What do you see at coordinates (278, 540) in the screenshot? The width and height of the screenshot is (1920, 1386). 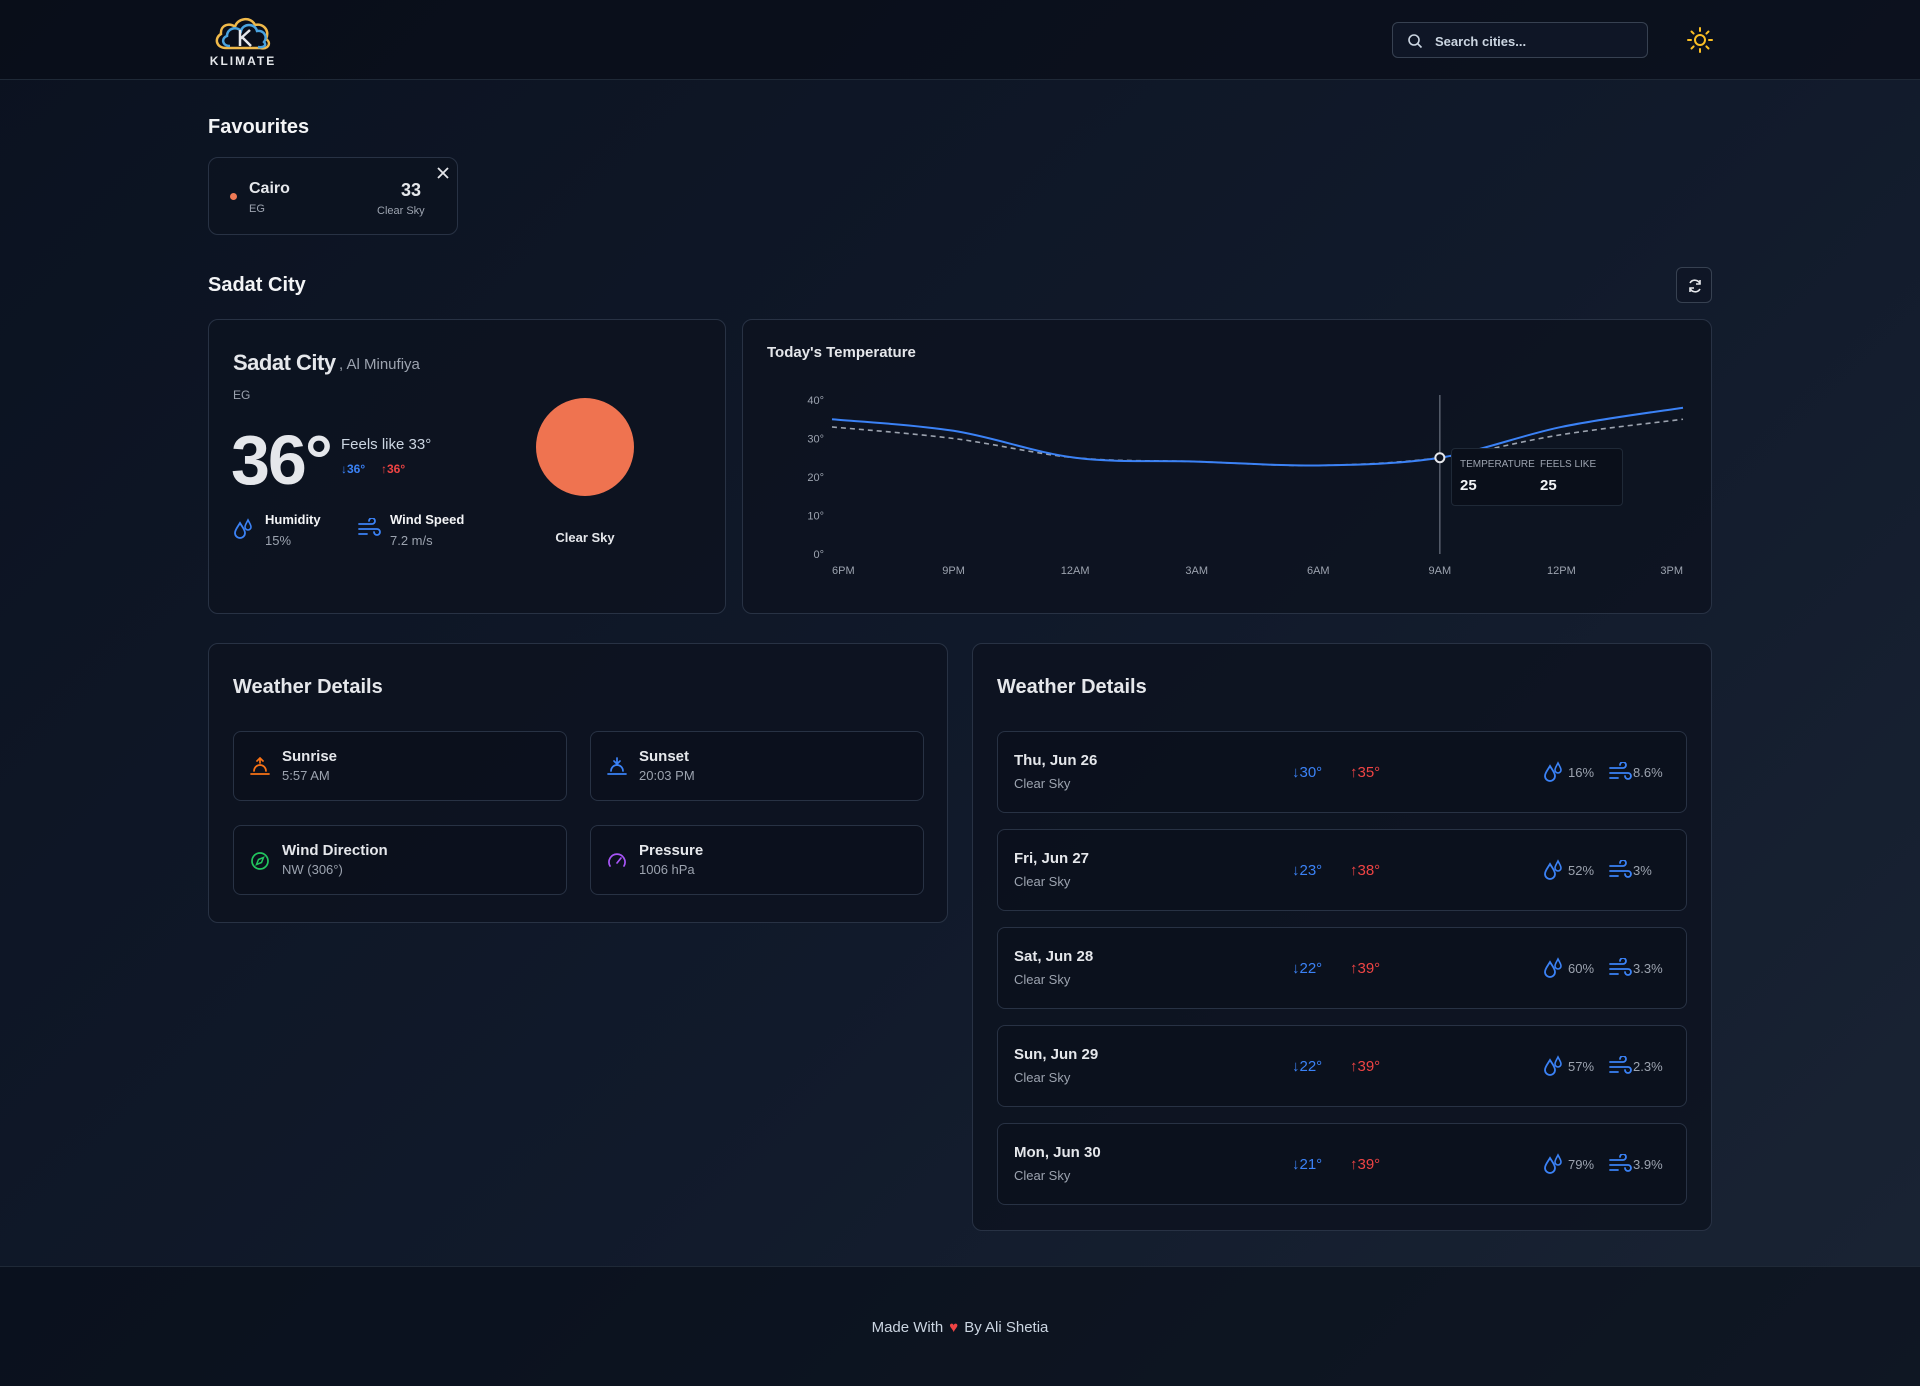 I see `humidity-value: 15%` at bounding box center [278, 540].